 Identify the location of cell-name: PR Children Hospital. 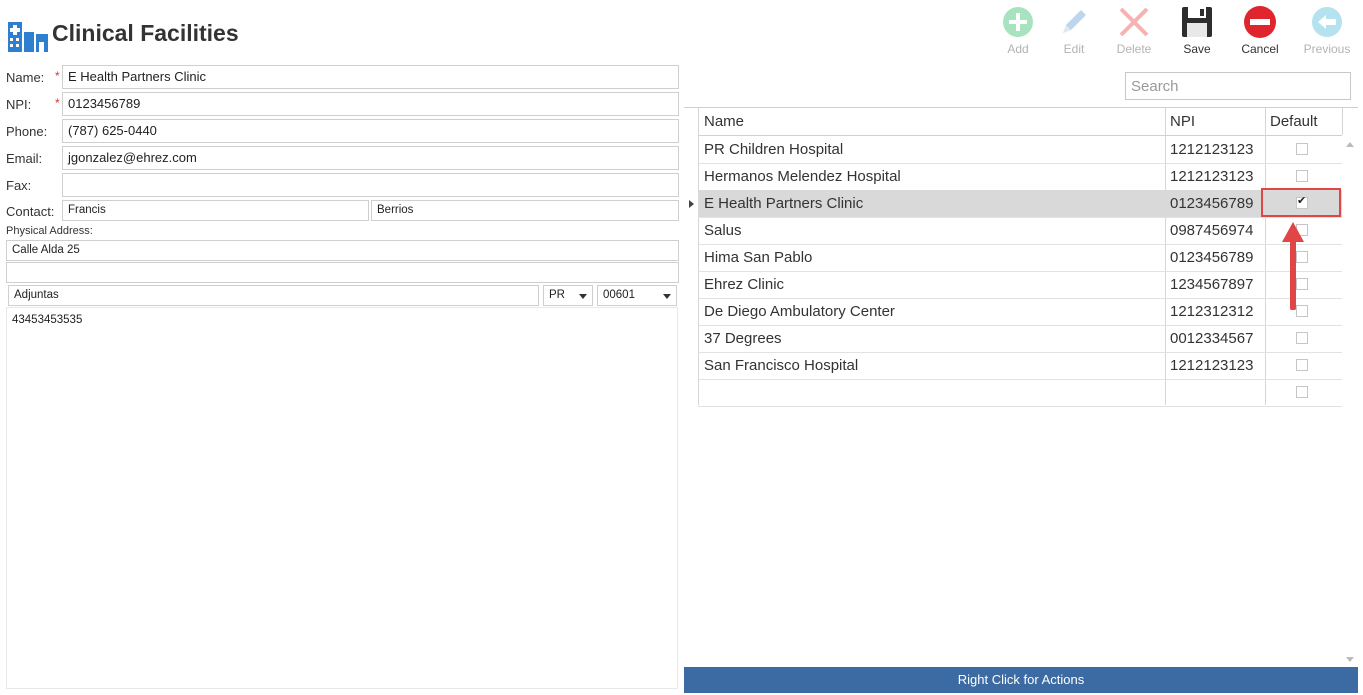
(774, 149).